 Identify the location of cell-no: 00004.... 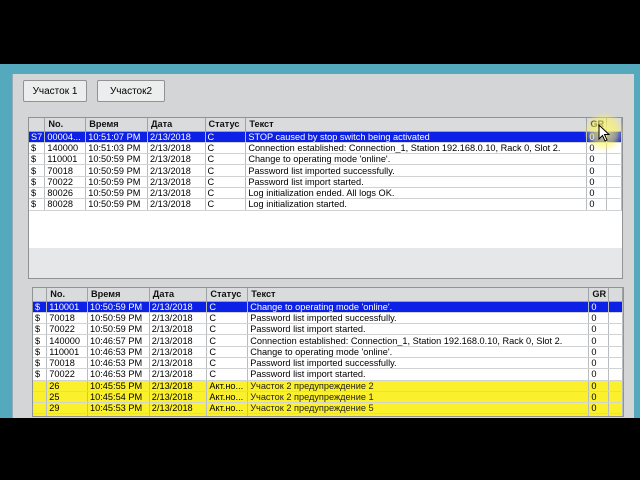
(65, 137).